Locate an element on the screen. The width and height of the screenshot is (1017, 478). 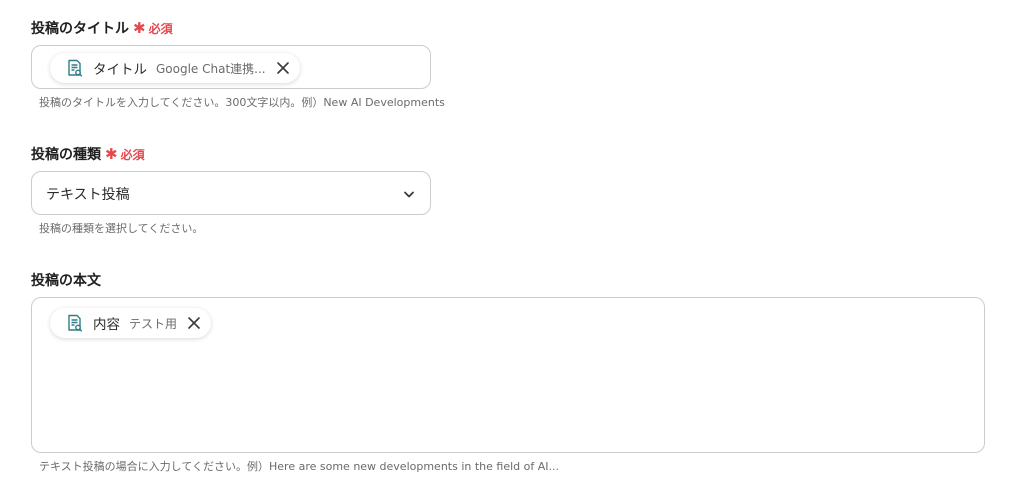
chevron-down-icon is located at coordinates (409, 193).